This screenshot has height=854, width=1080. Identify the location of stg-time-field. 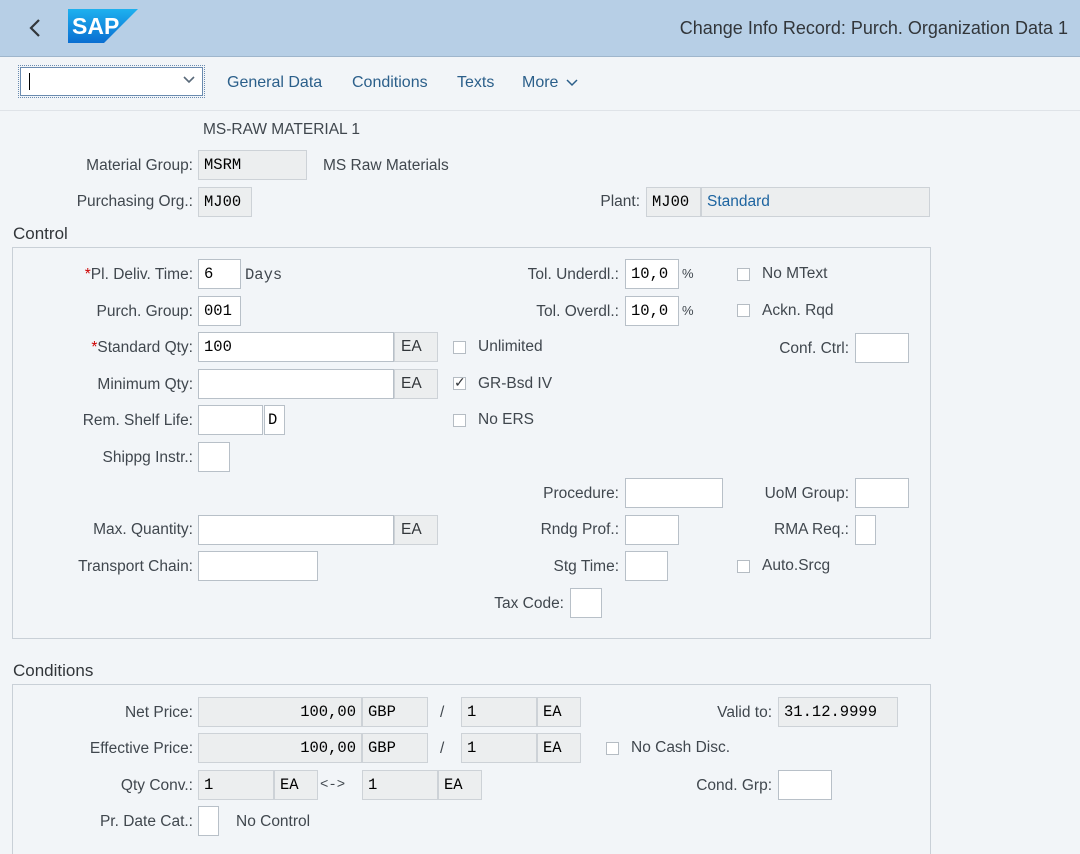
(646, 566).